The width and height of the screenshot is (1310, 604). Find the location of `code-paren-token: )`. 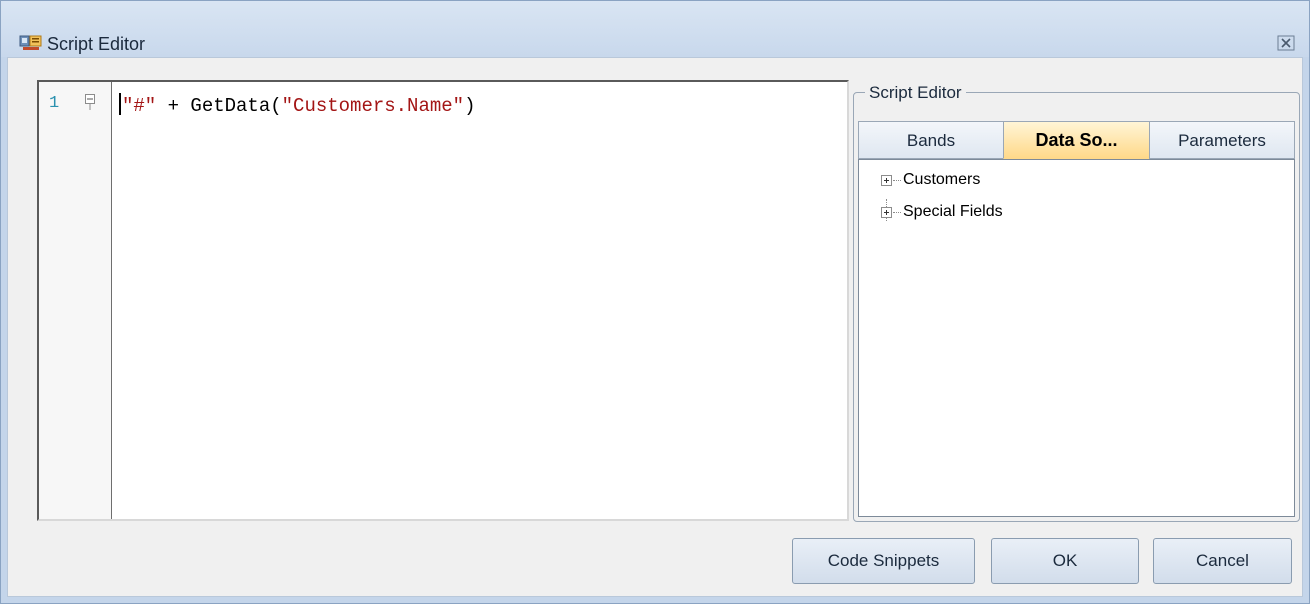

code-paren-token: ) is located at coordinates (470, 106).